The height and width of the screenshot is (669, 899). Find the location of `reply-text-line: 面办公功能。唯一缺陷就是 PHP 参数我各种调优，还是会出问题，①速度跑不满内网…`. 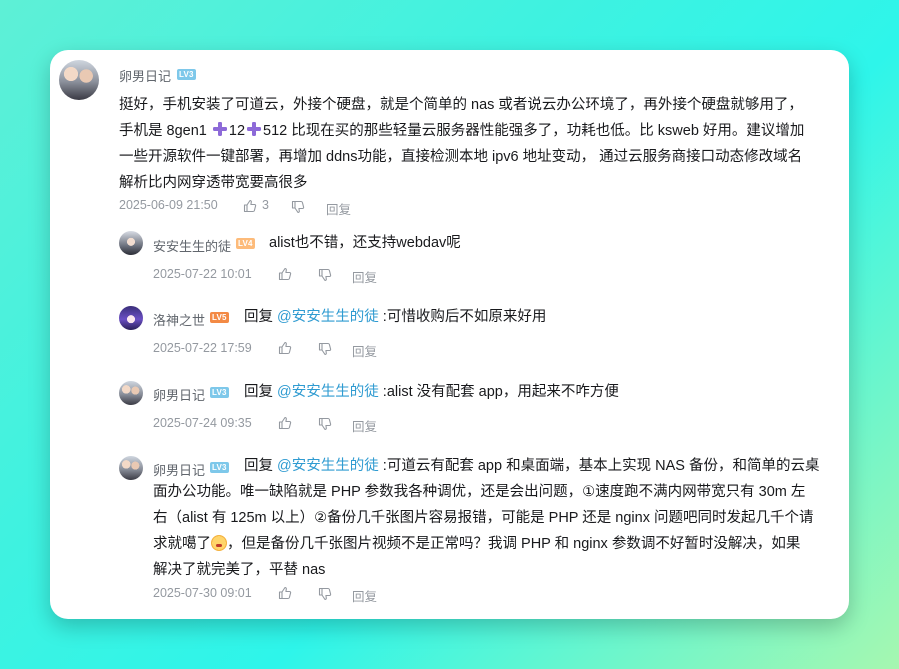

reply-text-line: 面办公功能。唯一缺陷就是 PHP 参数我各种调优，还是会出问题，①速度跑不满内网… is located at coordinates (479, 492).